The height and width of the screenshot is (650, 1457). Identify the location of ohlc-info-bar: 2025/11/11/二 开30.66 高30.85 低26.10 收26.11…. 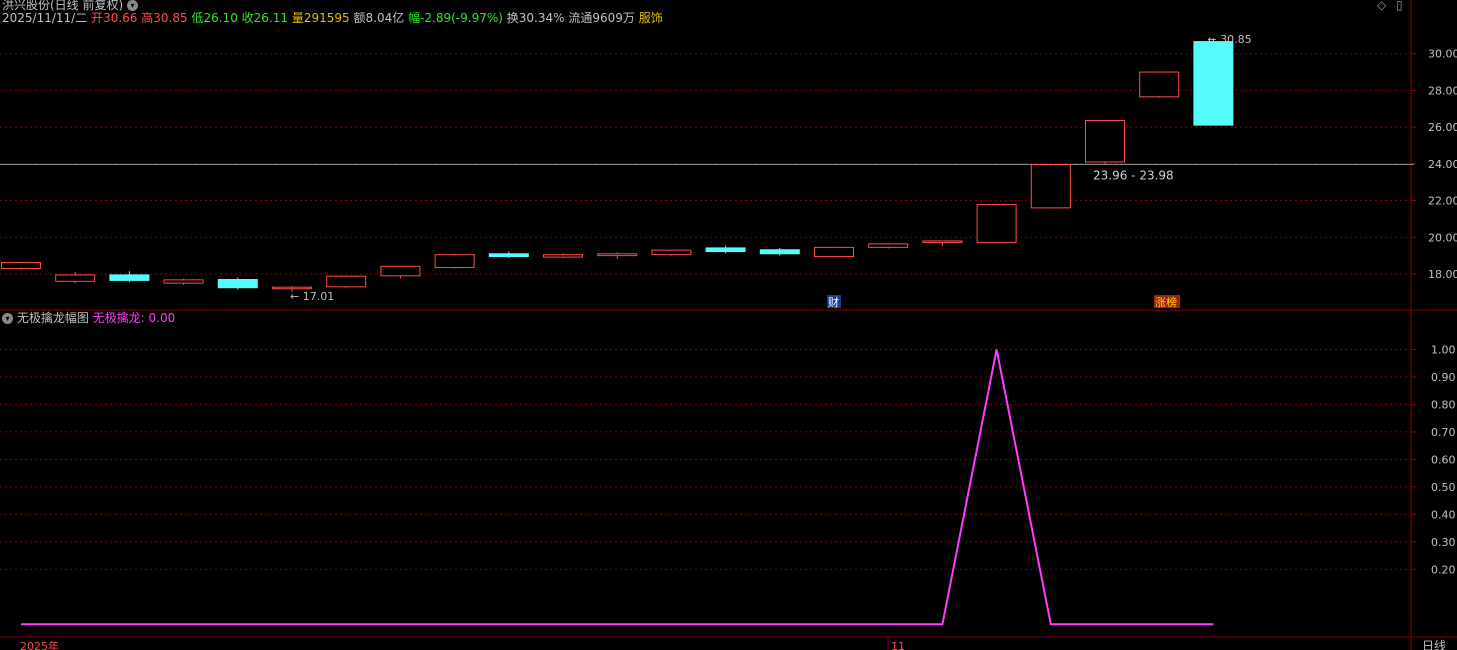
(332, 18).